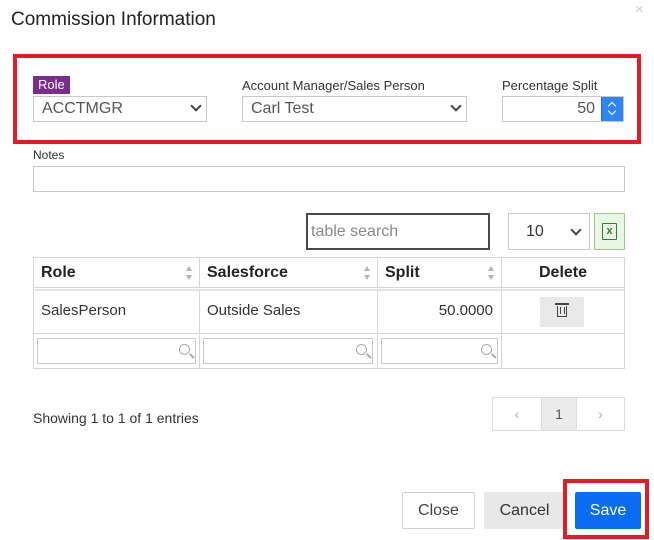 Image resolution: width=654 pixels, height=540 pixels. I want to click on table-header-row: Role Salesforce Split Delete, so click(329, 273).